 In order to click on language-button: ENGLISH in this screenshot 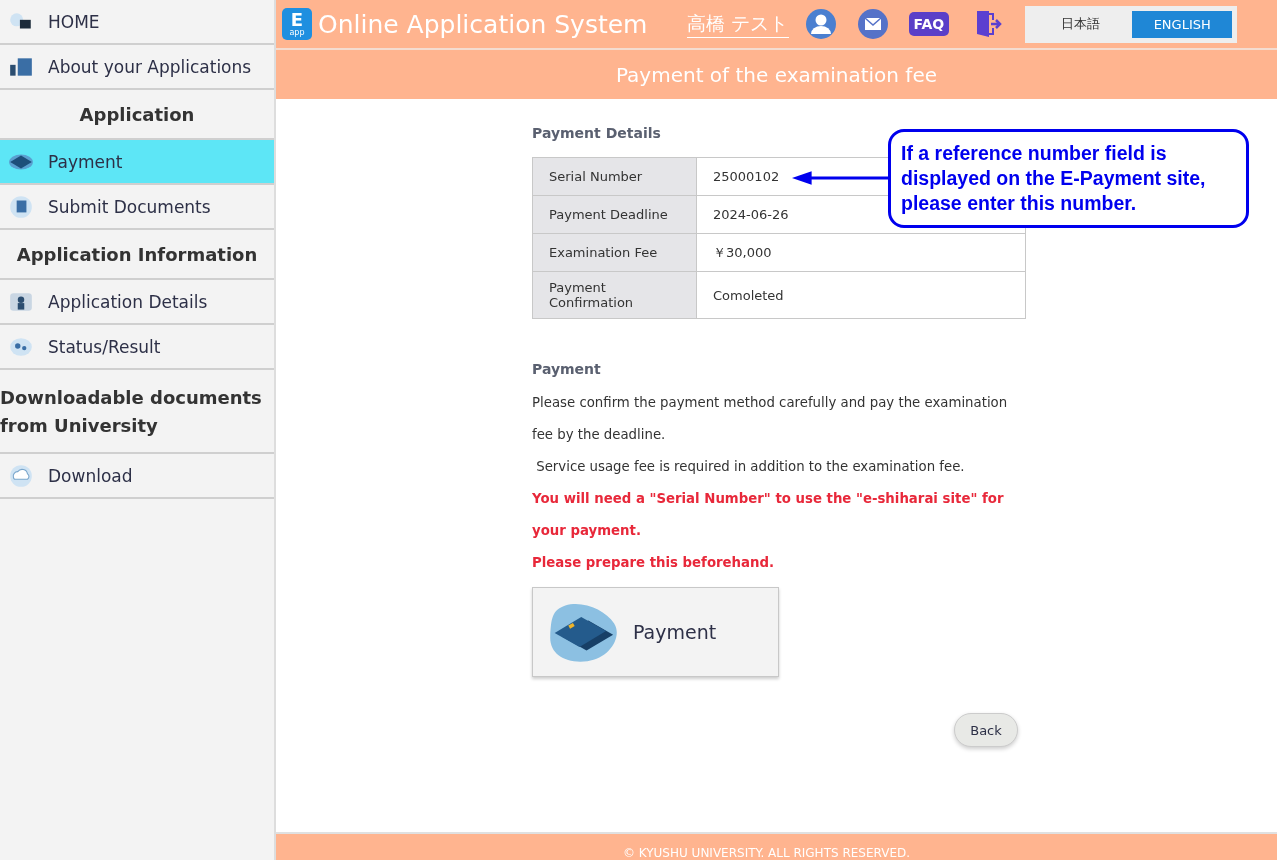, I will do `click(1182, 24)`.